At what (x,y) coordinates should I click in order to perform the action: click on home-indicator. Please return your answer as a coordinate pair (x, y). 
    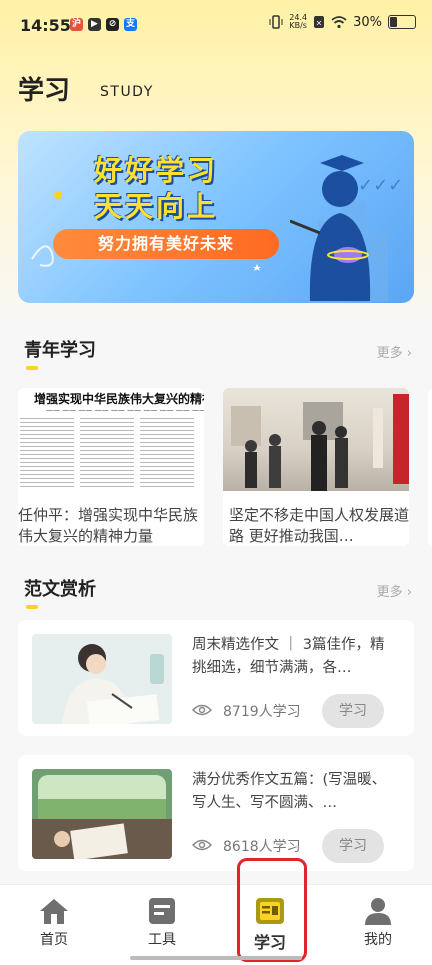
    Looking at the image, I should click on (216, 958).